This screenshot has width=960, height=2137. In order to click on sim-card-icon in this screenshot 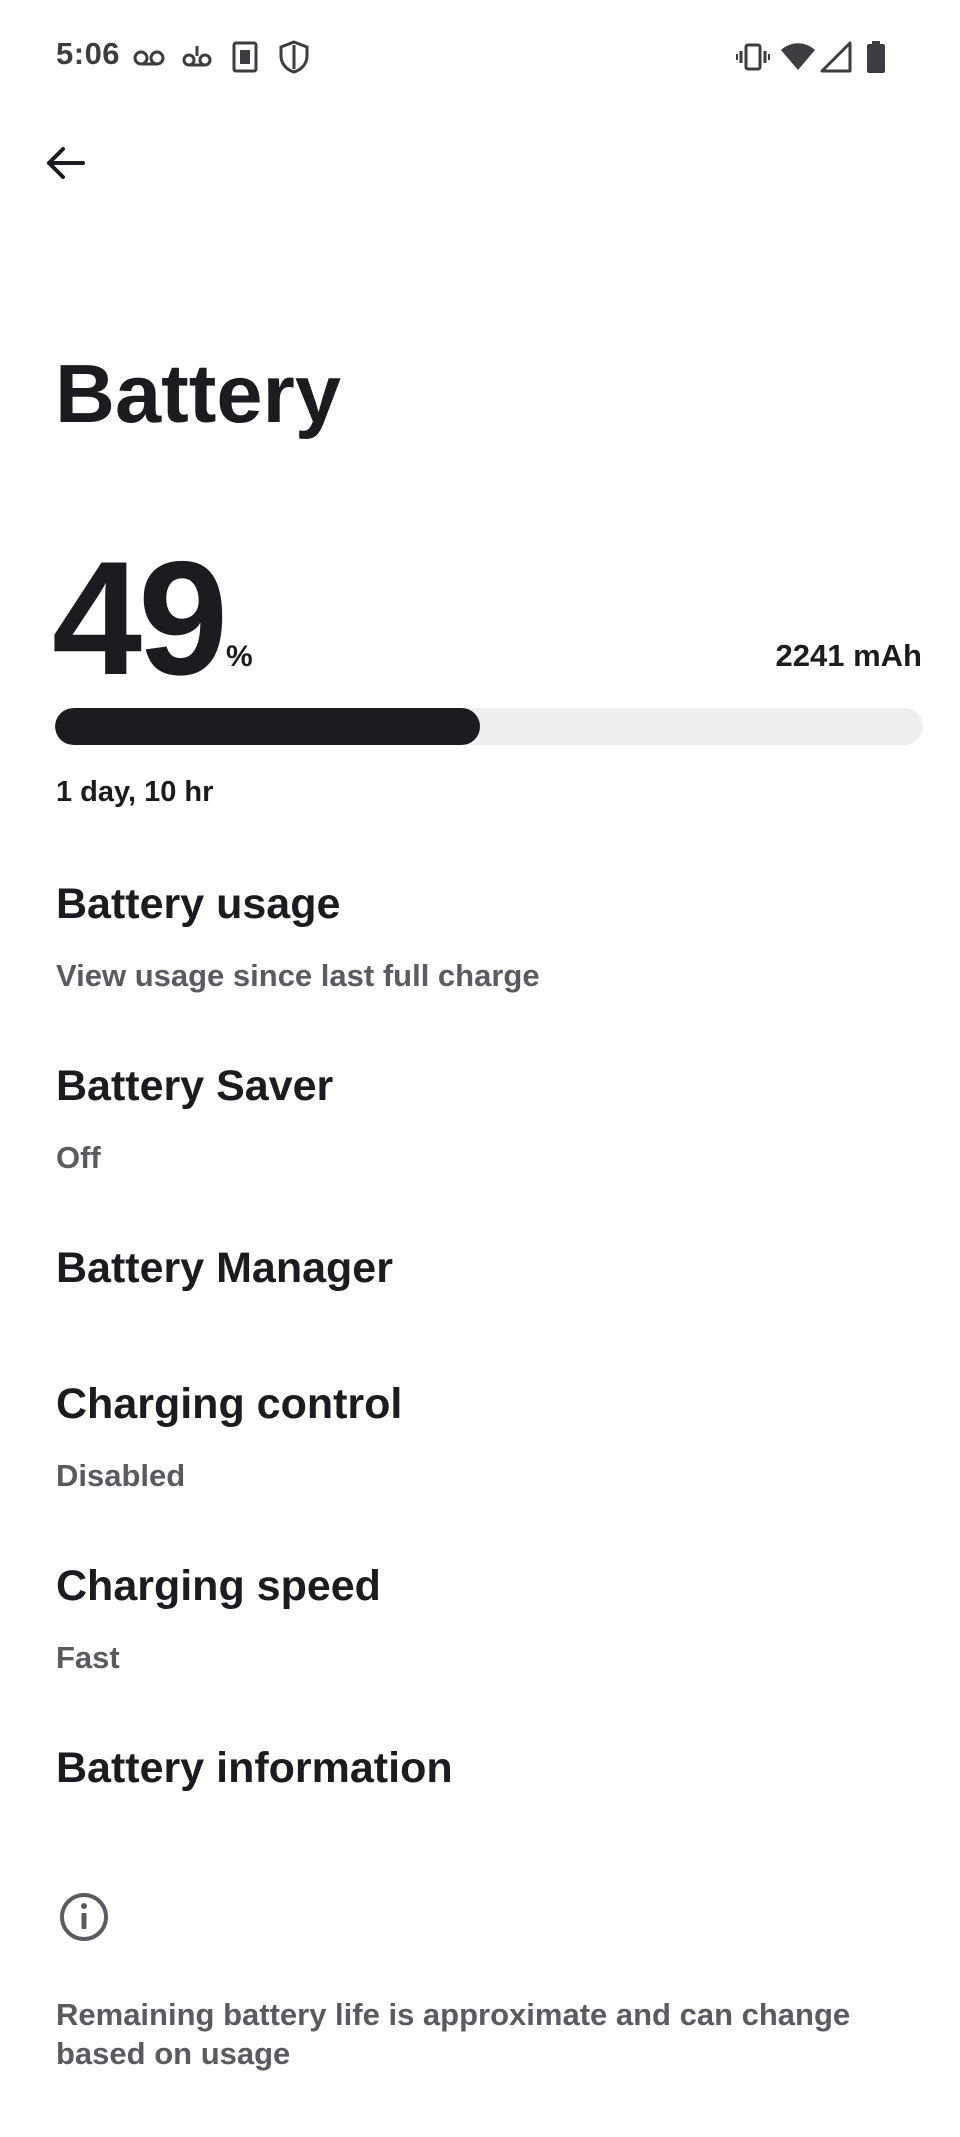, I will do `click(245, 57)`.